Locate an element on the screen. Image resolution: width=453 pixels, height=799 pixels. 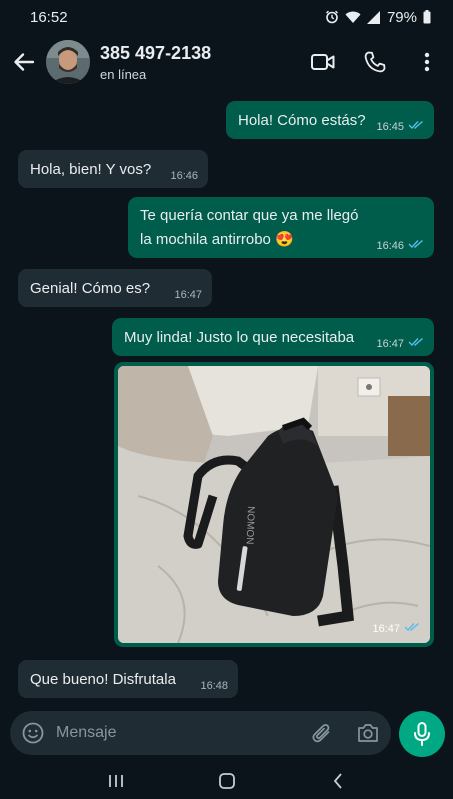
back-button is located at coordinates (24, 62).